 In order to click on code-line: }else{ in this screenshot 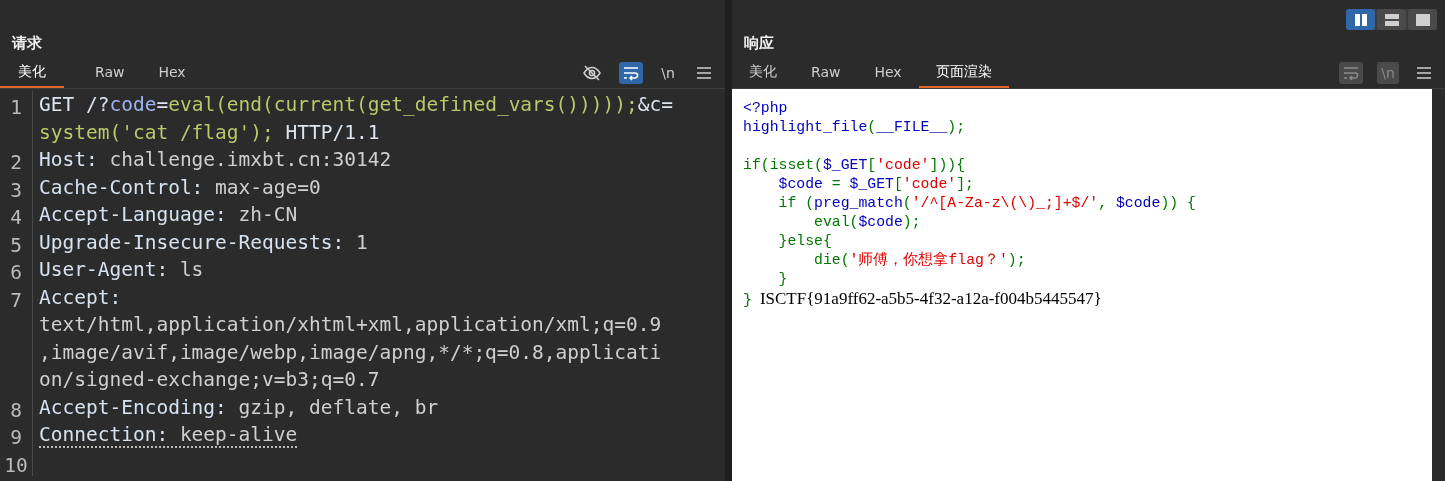, I will do `click(804, 241)`.